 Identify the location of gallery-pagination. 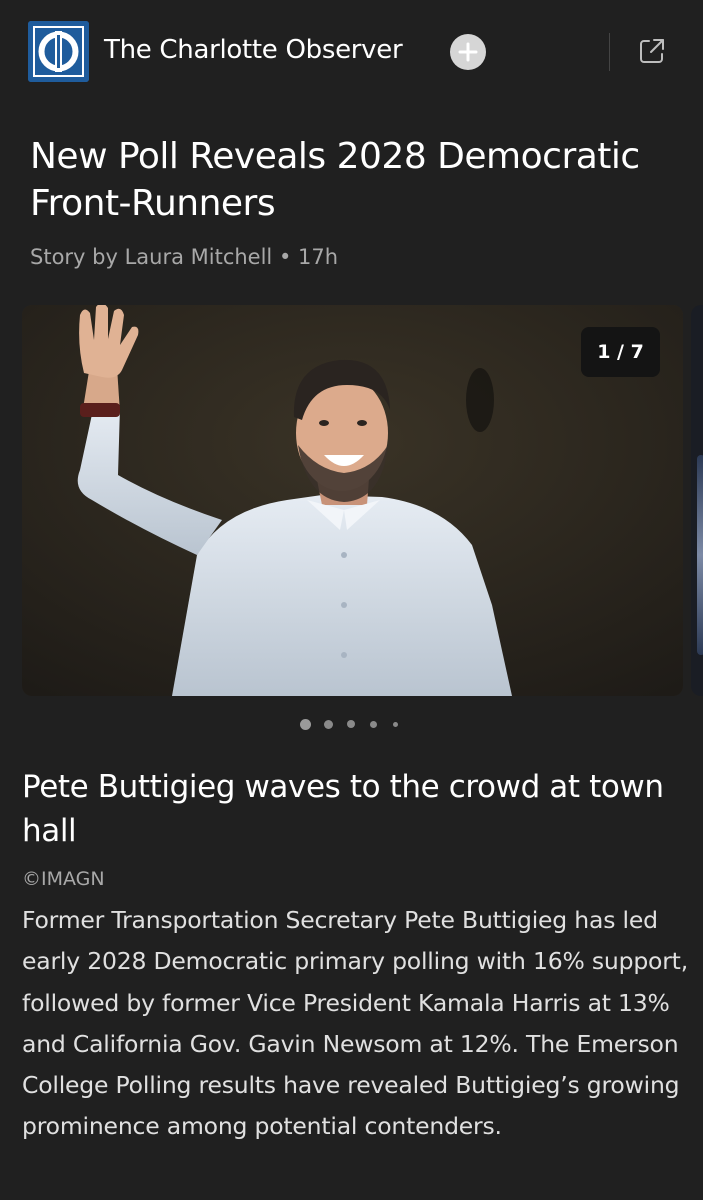
(352, 725).